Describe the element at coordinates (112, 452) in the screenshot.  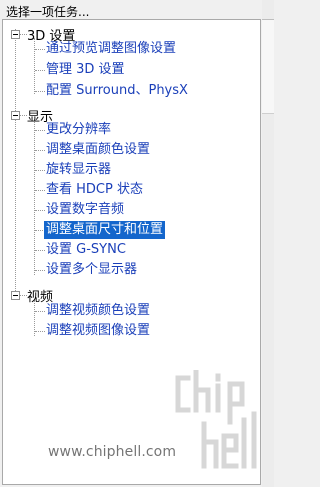
I see `watermark-url: www.chiphell.com` at that location.